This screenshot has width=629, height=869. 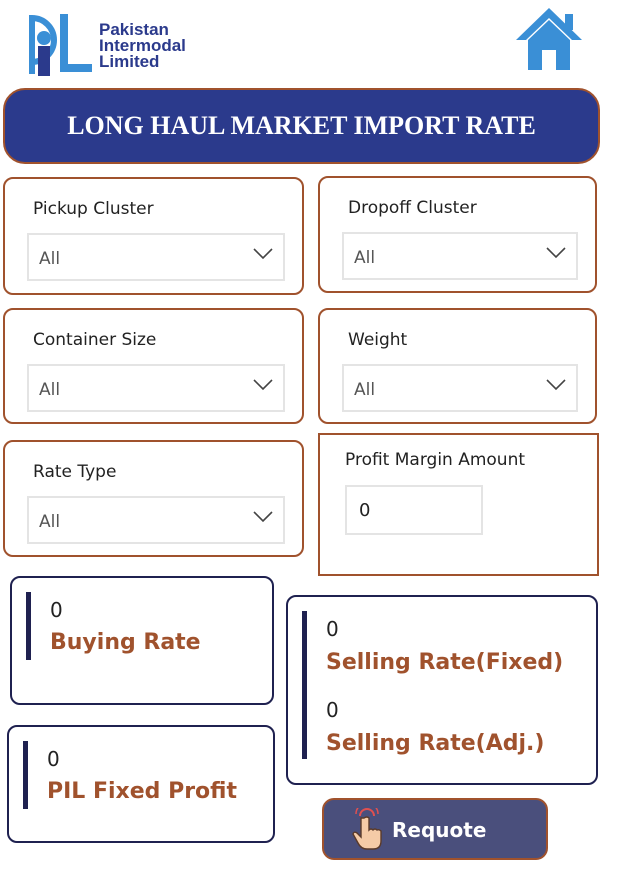 I want to click on container-size-value: All, so click(x=50, y=390).